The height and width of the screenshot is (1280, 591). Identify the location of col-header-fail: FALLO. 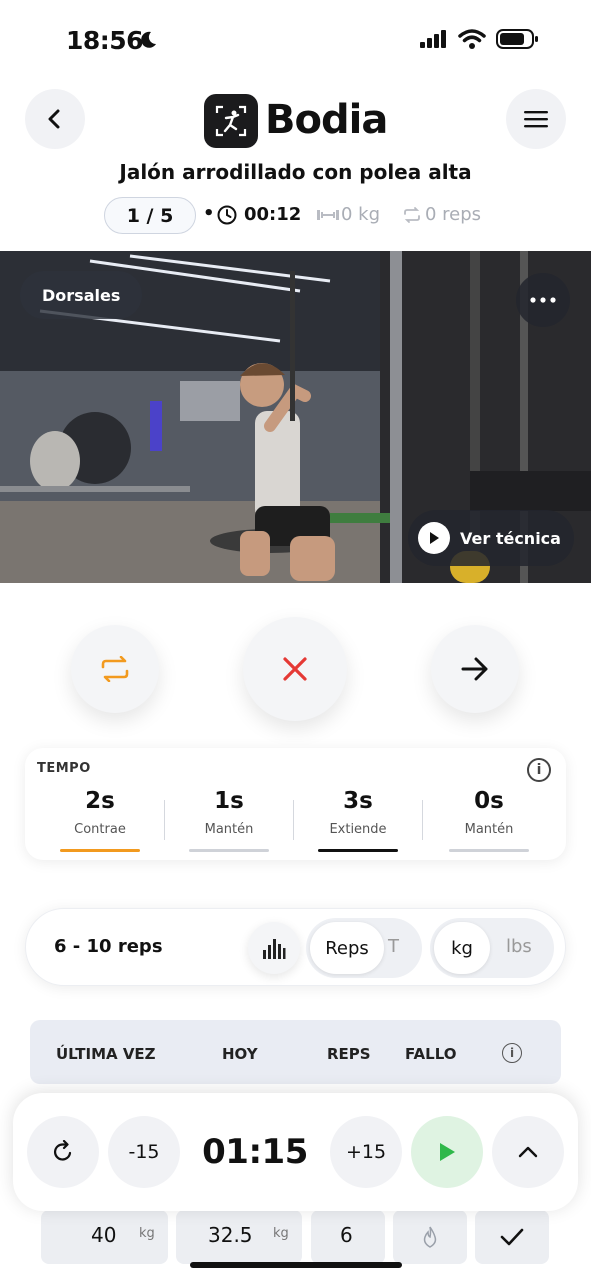
(431, 1054).